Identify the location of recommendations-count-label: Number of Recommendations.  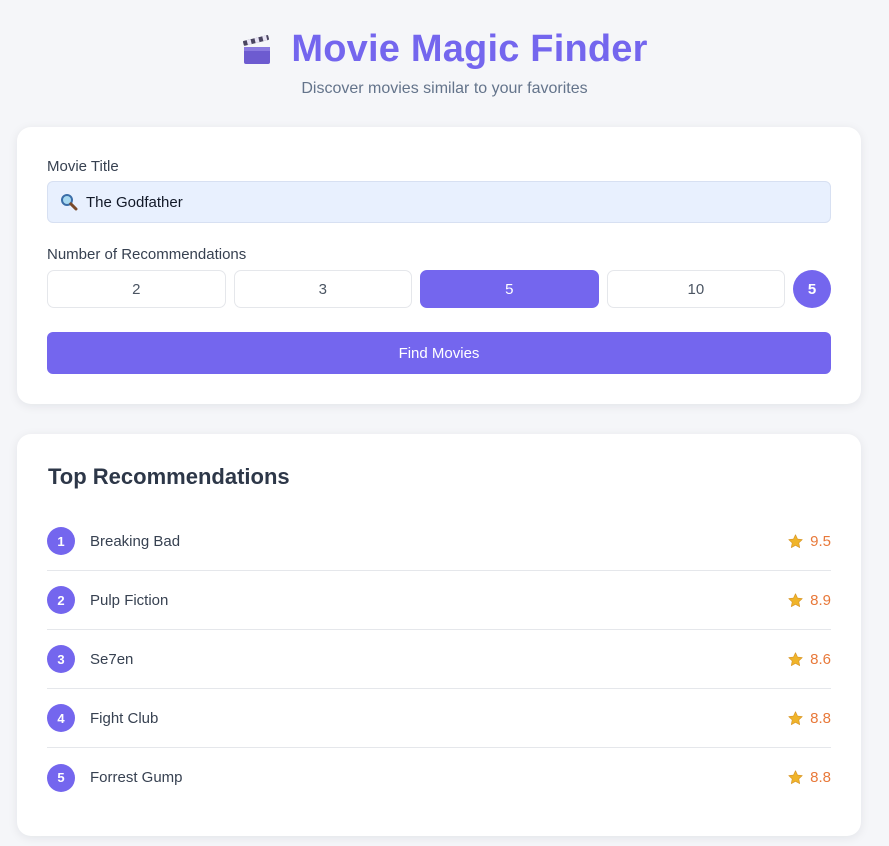
(147, 254).